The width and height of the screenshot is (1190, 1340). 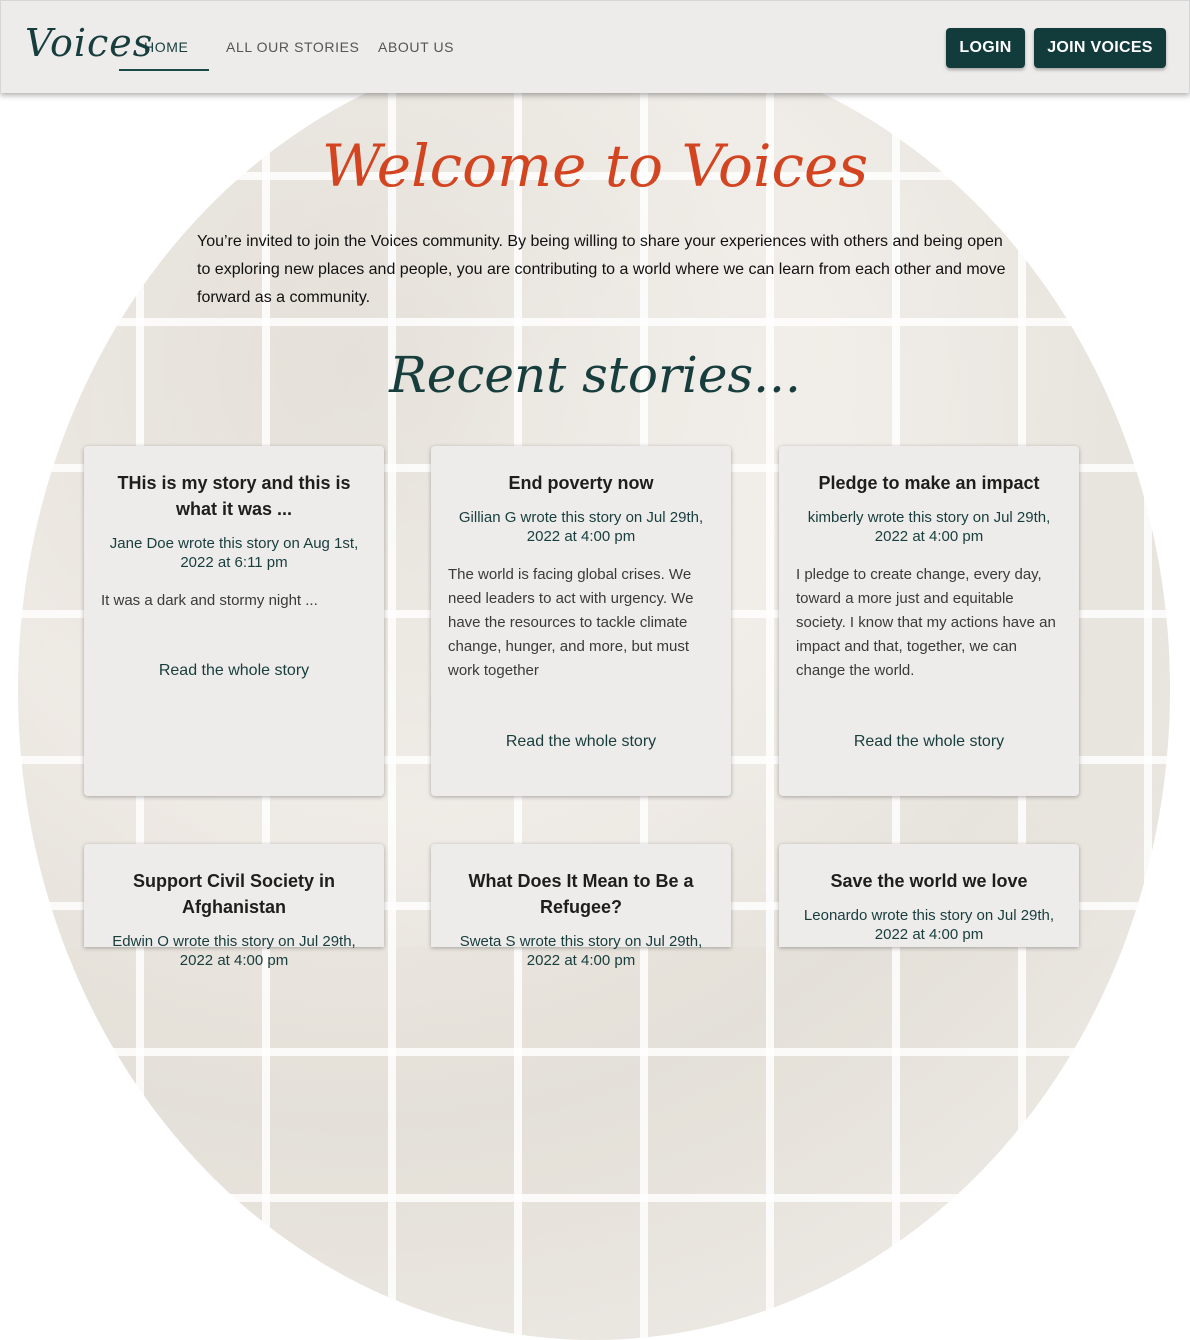 I want to click on join-voices-button: JOIN VOICES, so click(x=1100, y=48).